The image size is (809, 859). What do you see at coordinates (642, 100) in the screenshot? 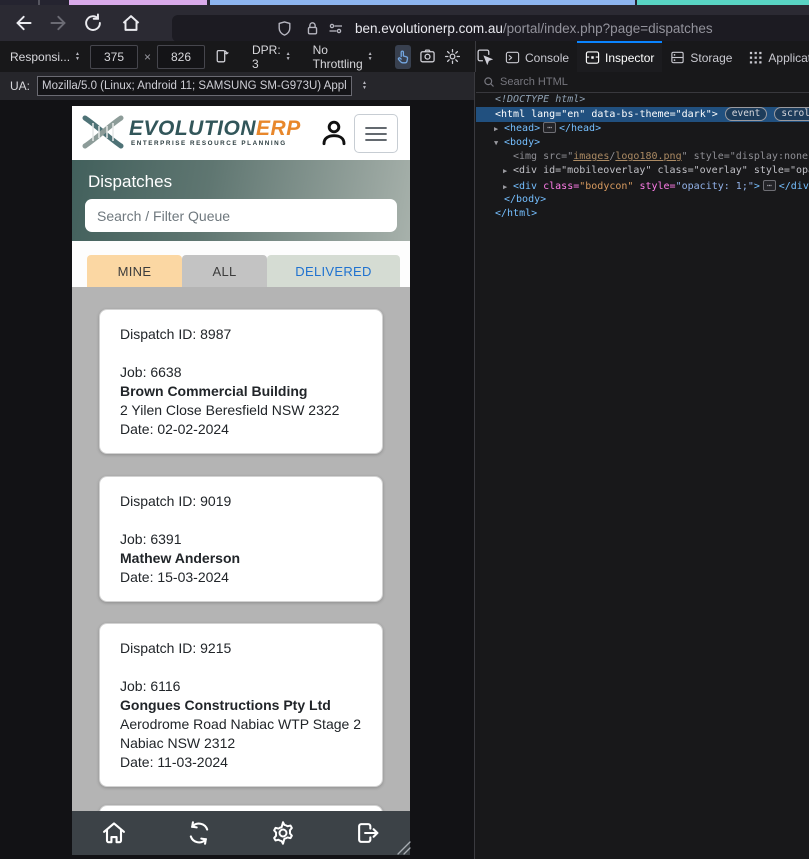
I see `doctype-line: <!DOCTYPE html>` at bounding box center [642, 100].